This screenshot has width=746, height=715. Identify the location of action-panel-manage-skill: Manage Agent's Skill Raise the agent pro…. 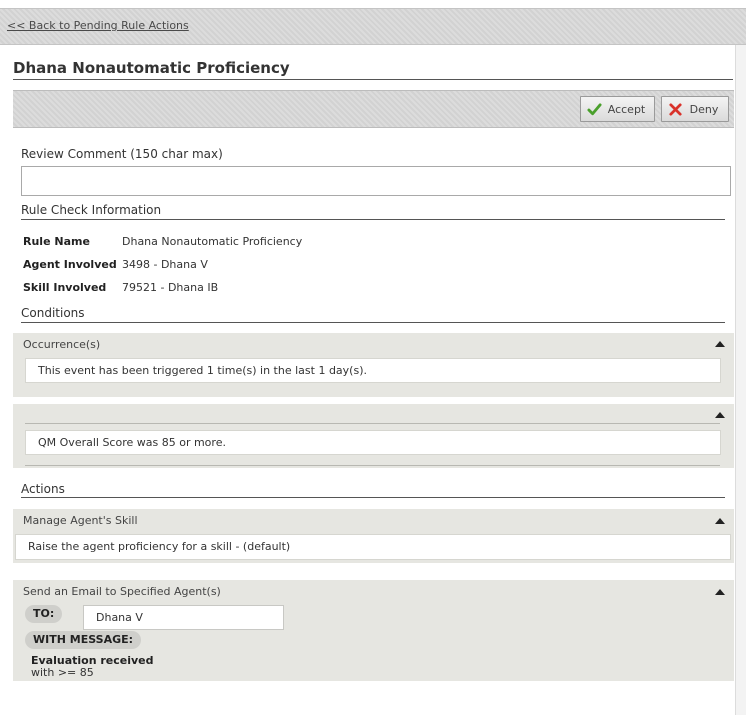
(373, 536).